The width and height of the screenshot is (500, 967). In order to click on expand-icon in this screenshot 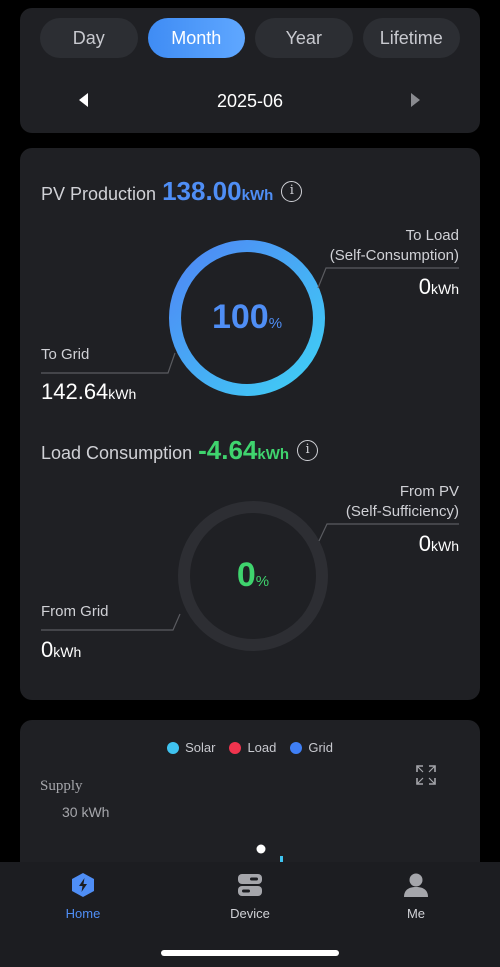, I will do `click(426, 775)`.